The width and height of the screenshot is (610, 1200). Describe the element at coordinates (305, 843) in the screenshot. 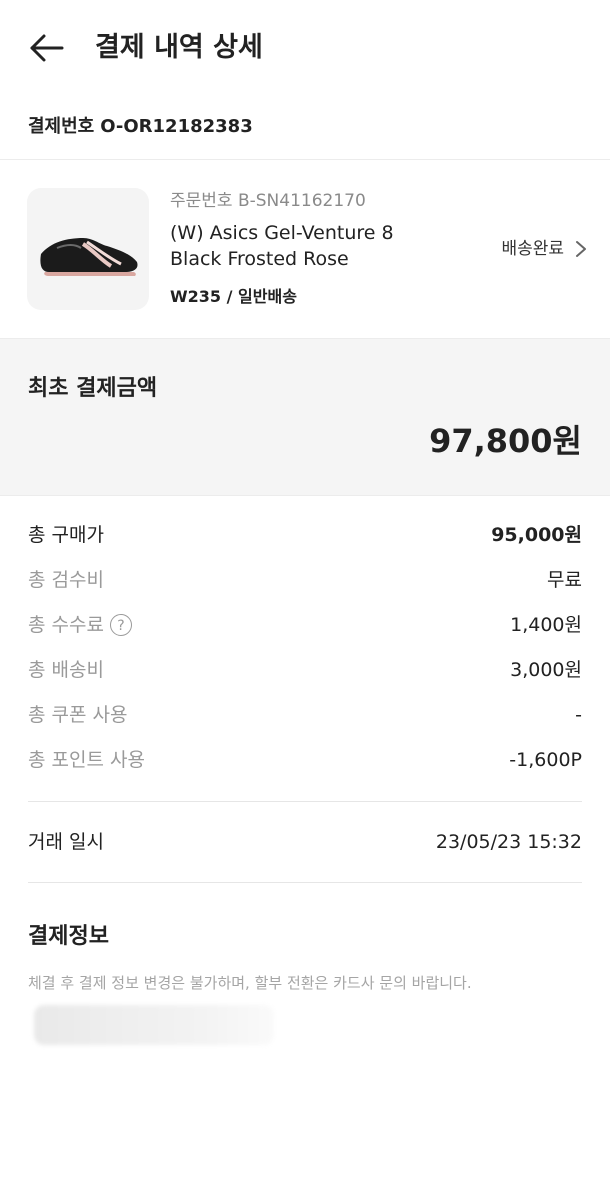

I see `trade-datetime: 거래 일시 23/05/23 15:32` at that location.